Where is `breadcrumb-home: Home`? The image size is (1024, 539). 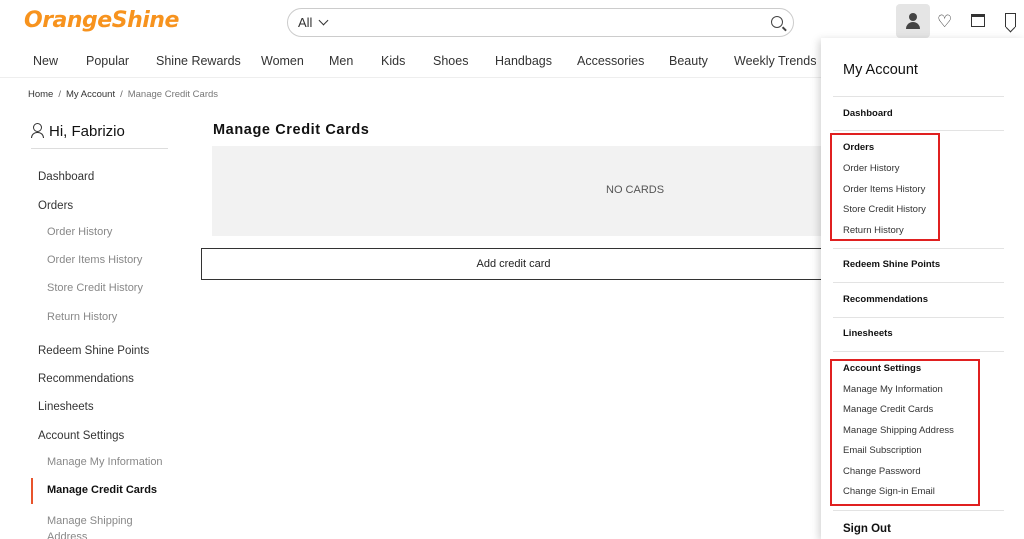 breadcrumb-home: Home is located at coordinates (40, 94).